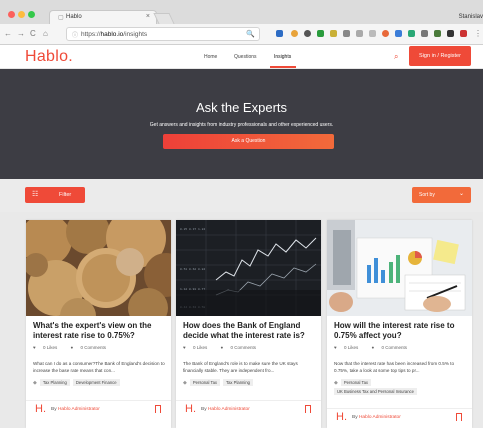 This screenshot has height=428, width=483. What do you see at coordinates (478, 33) in the screenshot?
I see `menu-kebab-icon: ⋮` at bounding box center [478, 33].